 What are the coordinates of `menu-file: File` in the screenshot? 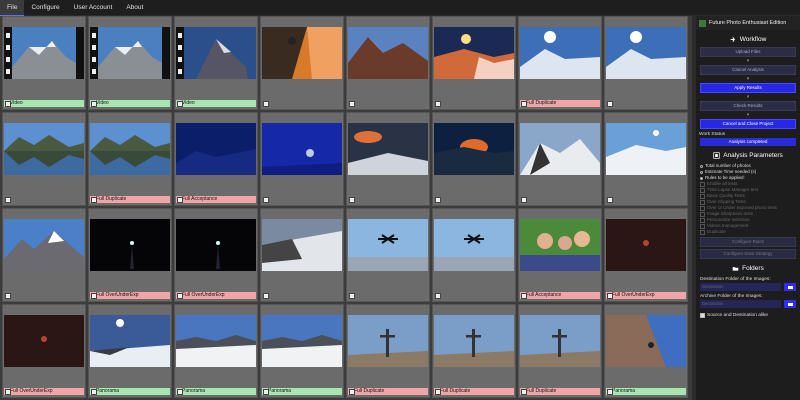 It's located at (12, 8).